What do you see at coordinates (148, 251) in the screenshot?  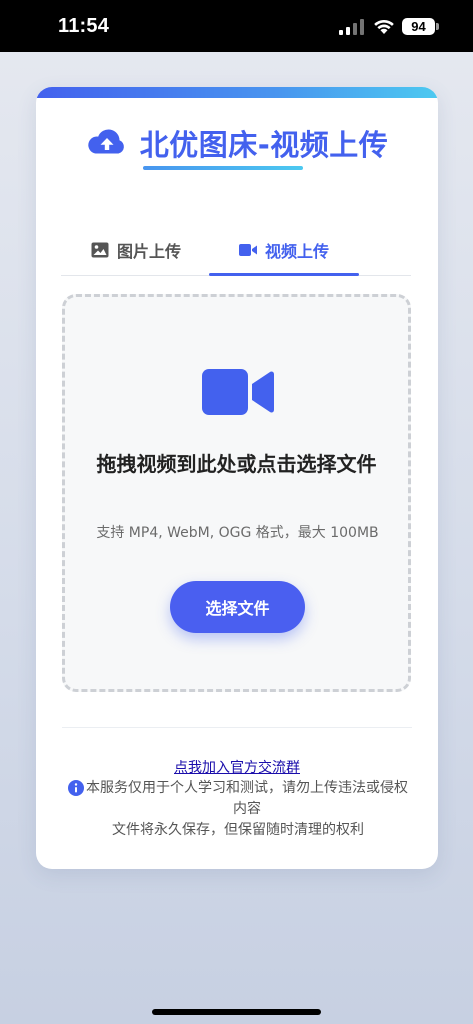 I see `tab-label: 图片上传` at bounding box center [148, 251].